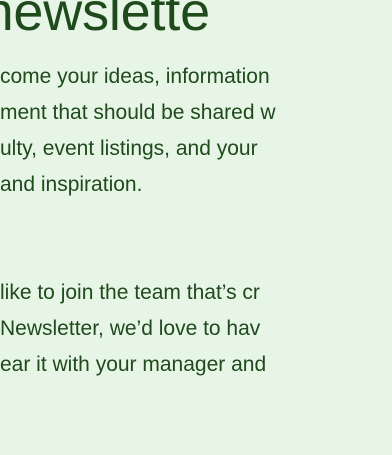 The width and height of the screenshot is (392, 455). Describe the element at coordinates (130, 328) in the screenshot. I see `join-line: Newsletter, we’d love to hav` at that location.